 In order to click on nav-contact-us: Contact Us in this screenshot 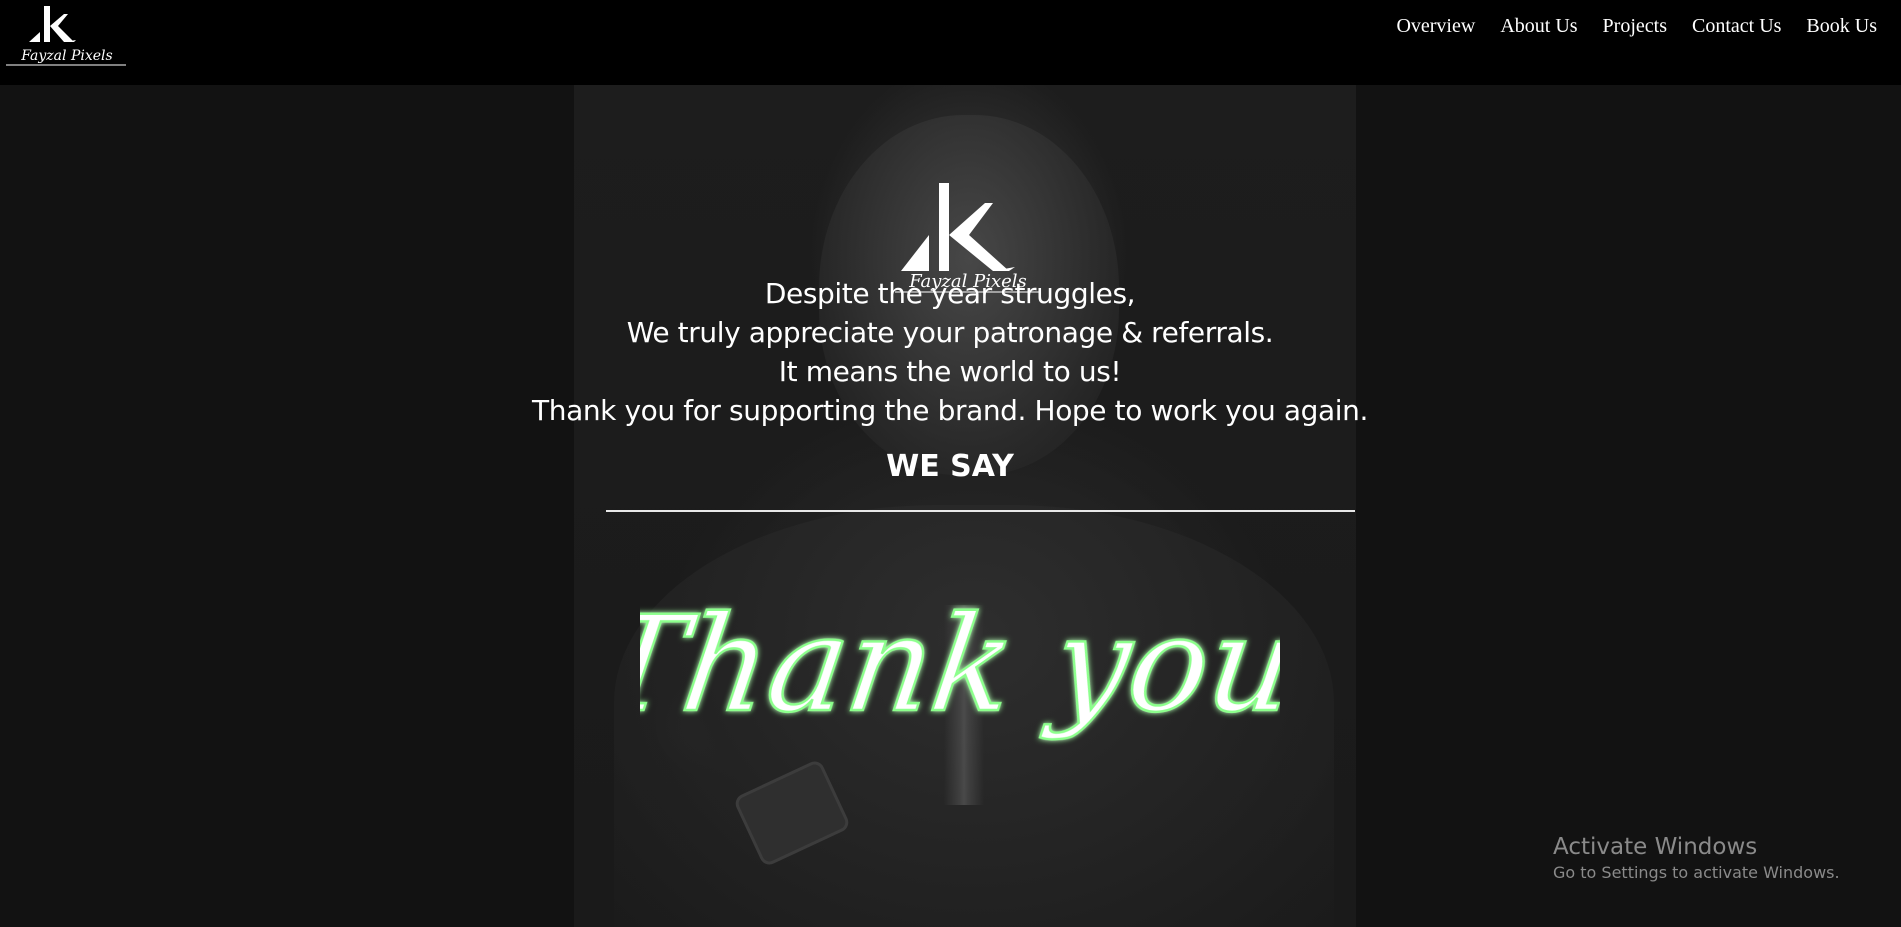, I will do `click(1736, 26)`.